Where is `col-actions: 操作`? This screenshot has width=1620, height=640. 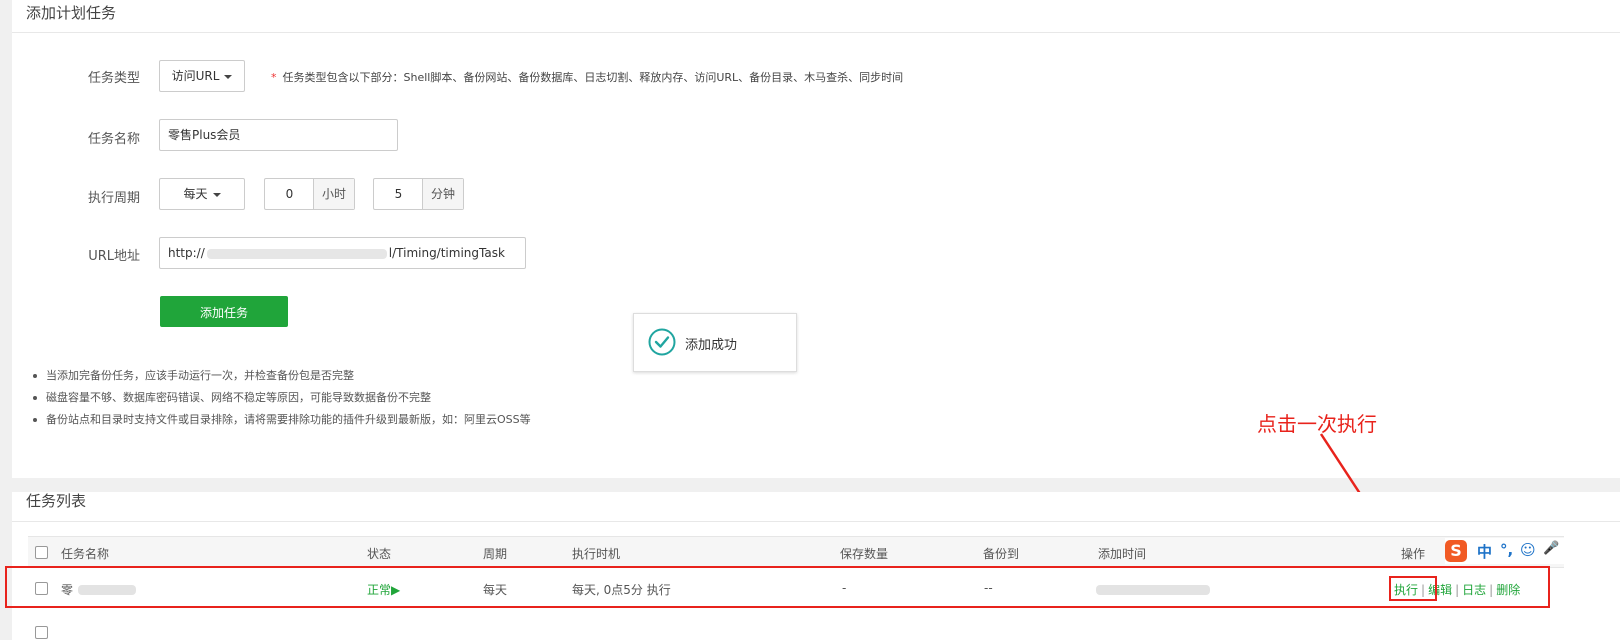 col-actions: 操作 is located at coordinates (1413, 554).